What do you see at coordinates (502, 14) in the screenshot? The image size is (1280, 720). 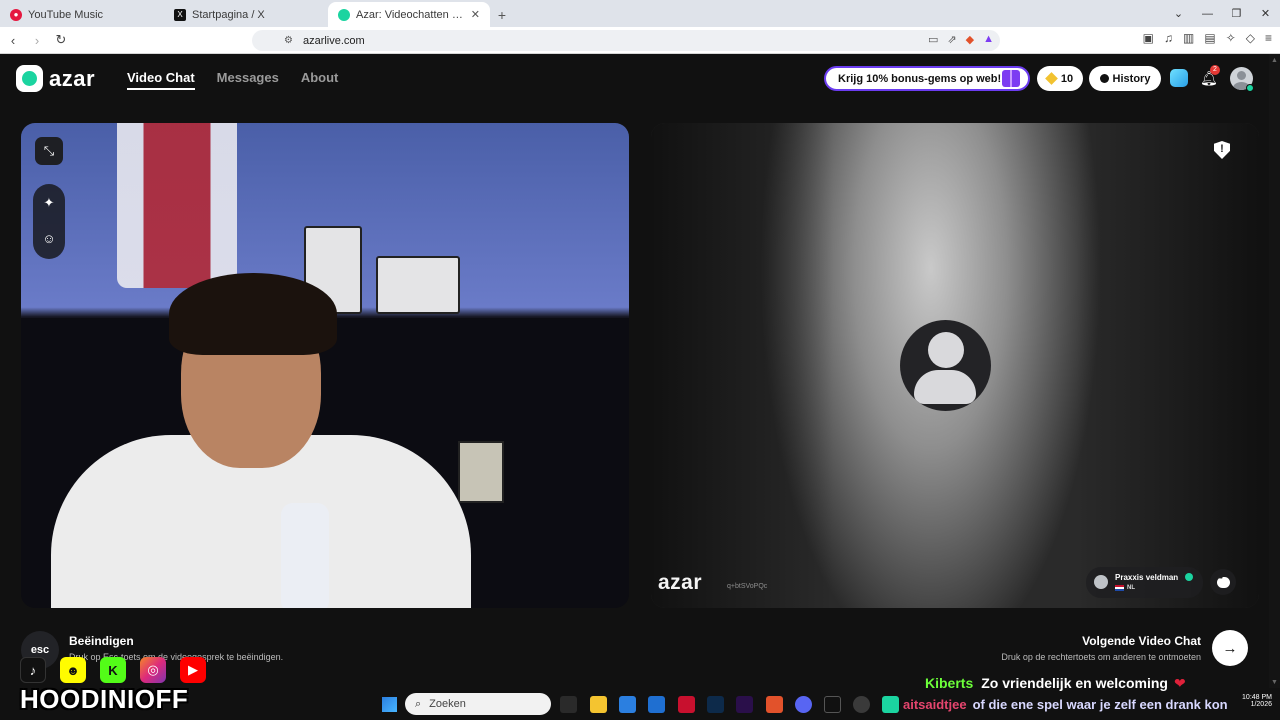 I see `new-tab-button: +` at bounding box center [502, 14].